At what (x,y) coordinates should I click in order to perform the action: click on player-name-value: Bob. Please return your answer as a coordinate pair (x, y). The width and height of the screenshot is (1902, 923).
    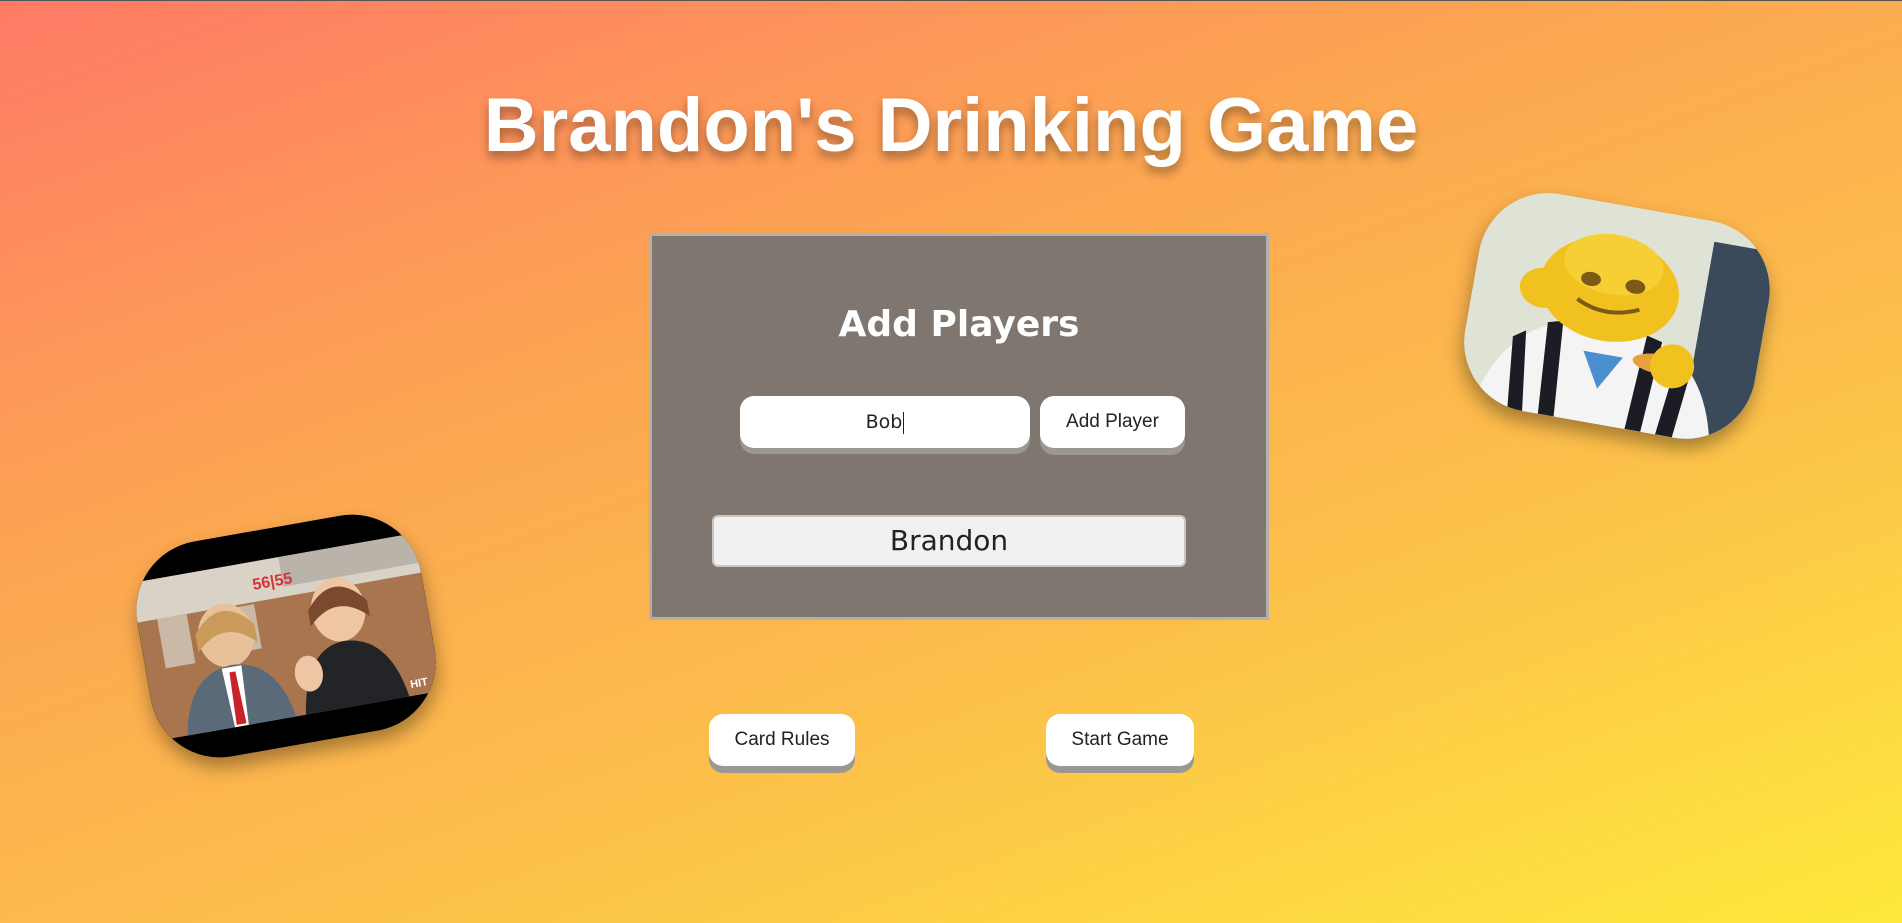
    Looking at the image, I should click on (884, 422).